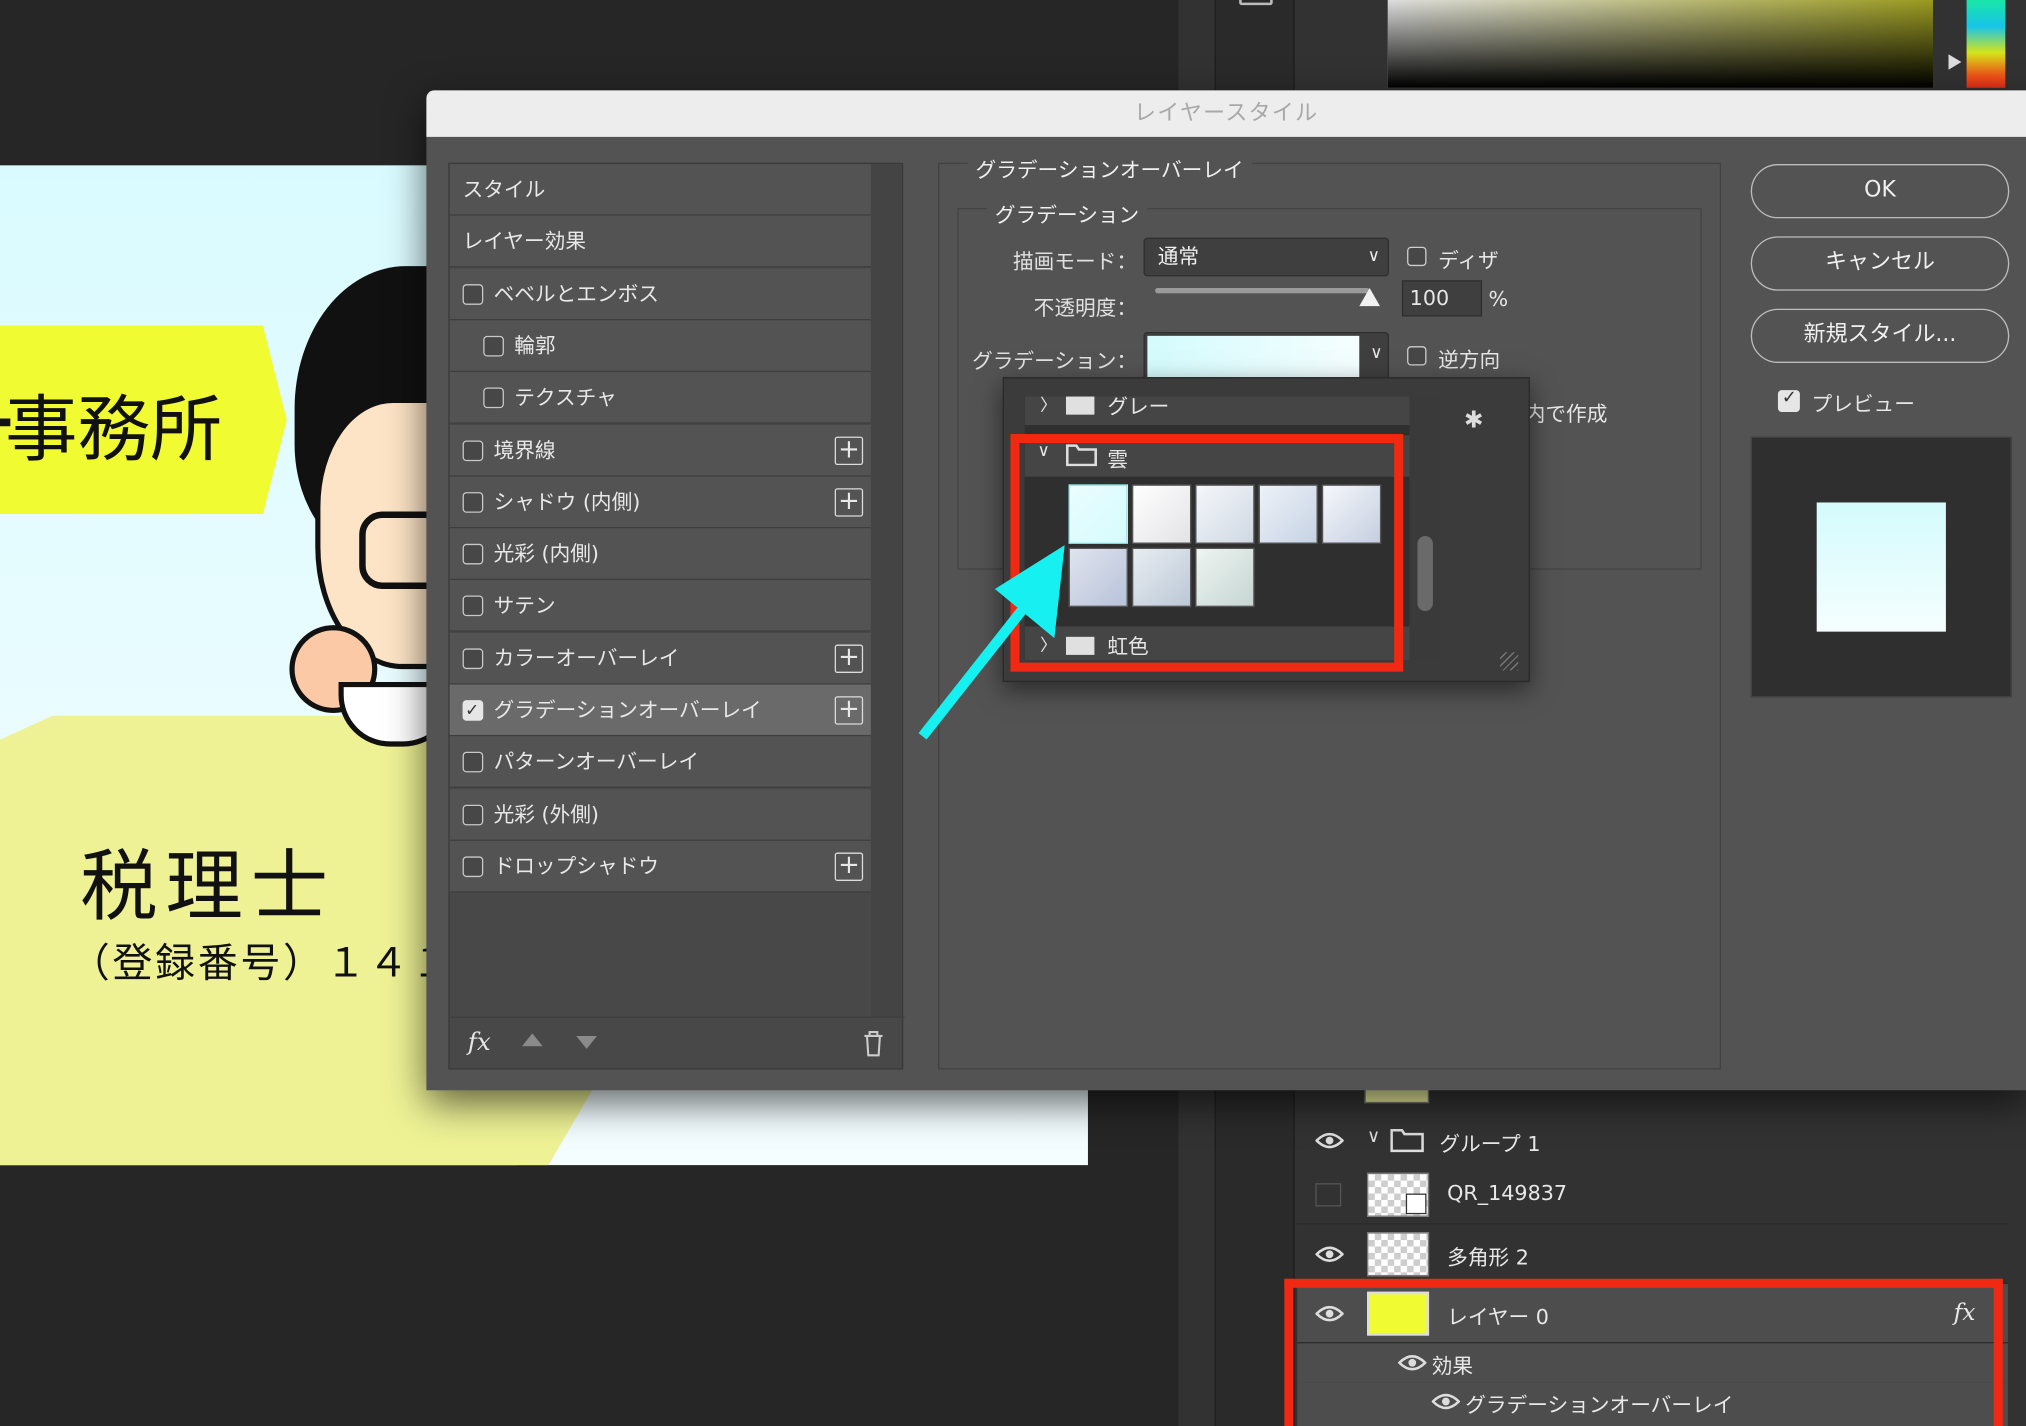  I want to click on gradient-picker: ∨, so click(1266, 356).